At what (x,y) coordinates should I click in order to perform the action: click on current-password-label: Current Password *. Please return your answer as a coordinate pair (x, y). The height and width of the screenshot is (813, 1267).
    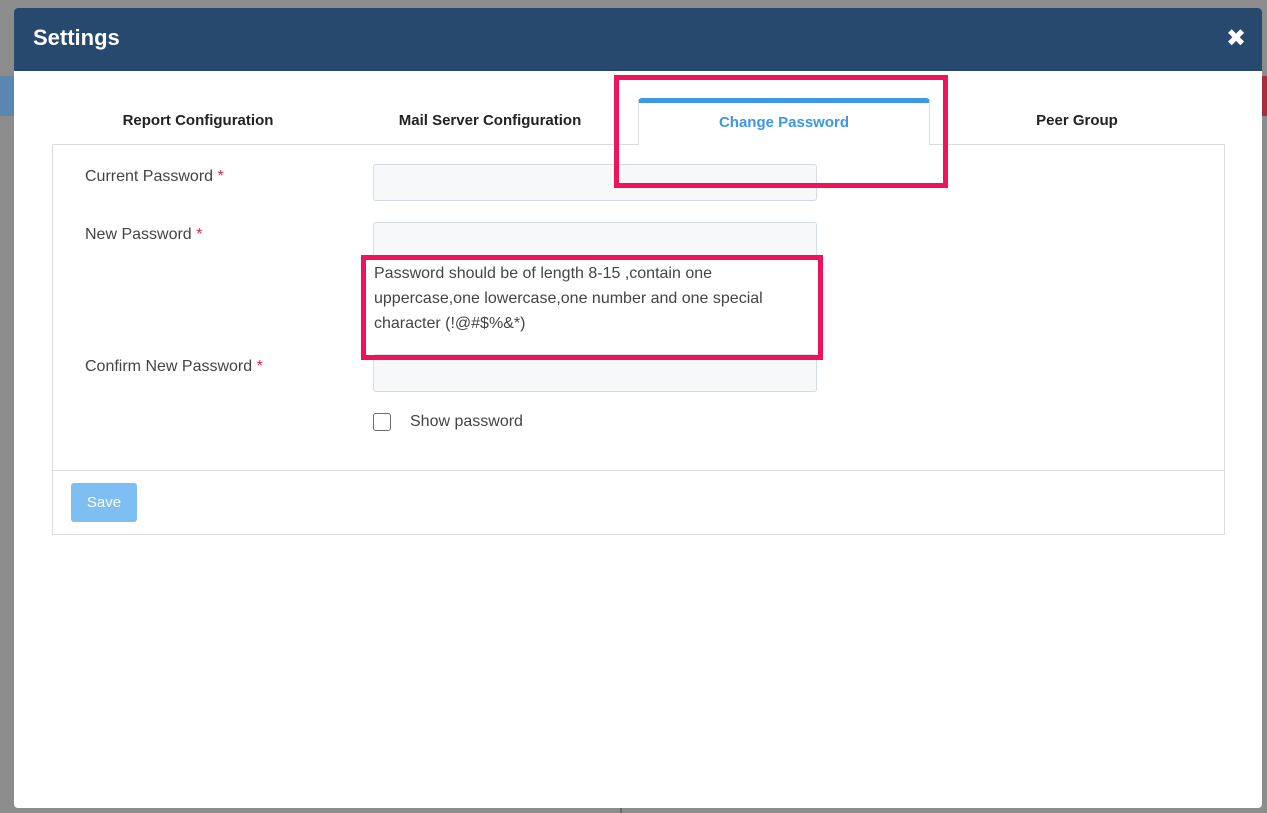
    Looking at the image, I should click on (154, 177).